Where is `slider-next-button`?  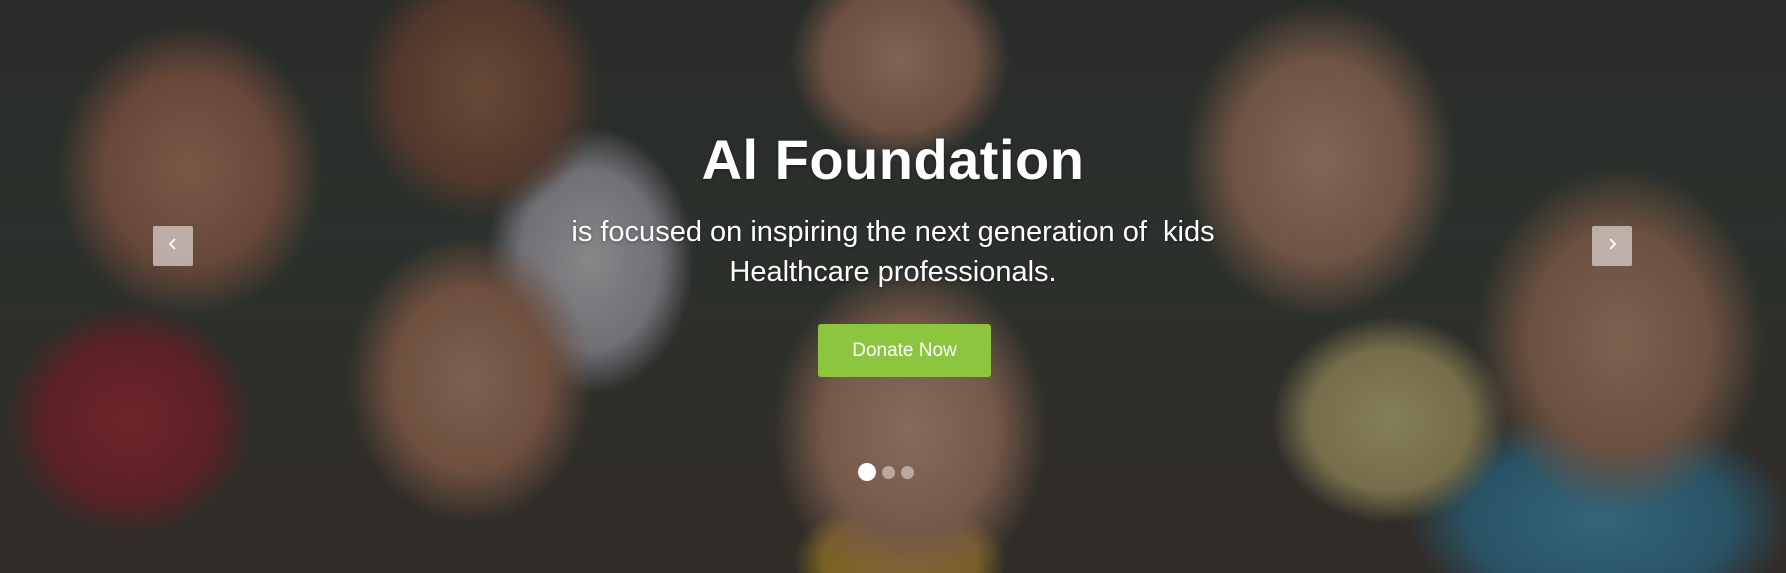
slider-next-button is located at coordinates (1612, 246).